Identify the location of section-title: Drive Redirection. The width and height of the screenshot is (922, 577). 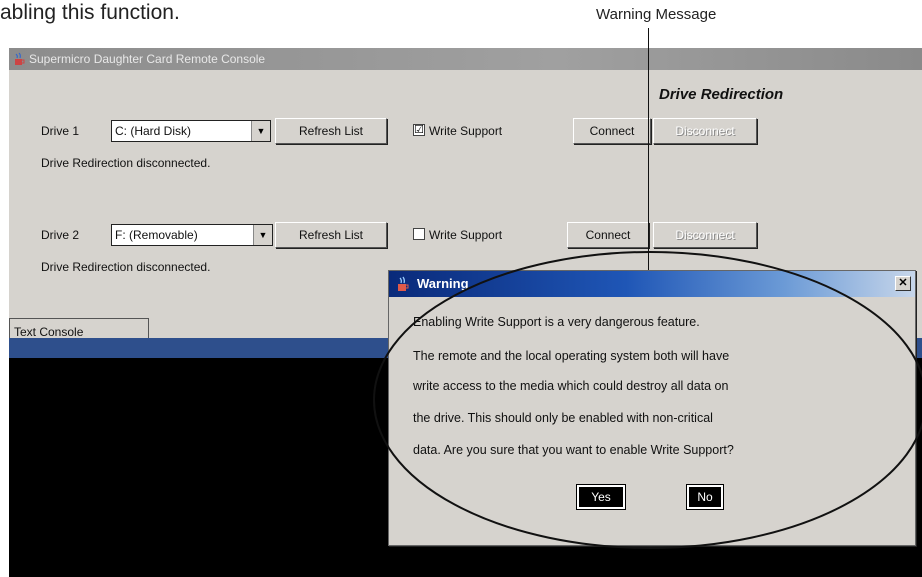
(721, 94).